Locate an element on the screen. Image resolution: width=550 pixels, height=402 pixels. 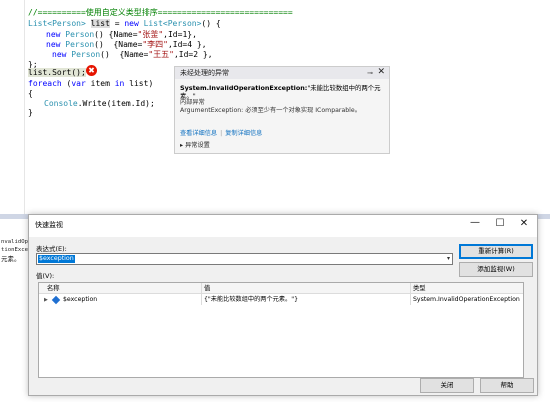
code-token: item is located at coordinates (100, 83).